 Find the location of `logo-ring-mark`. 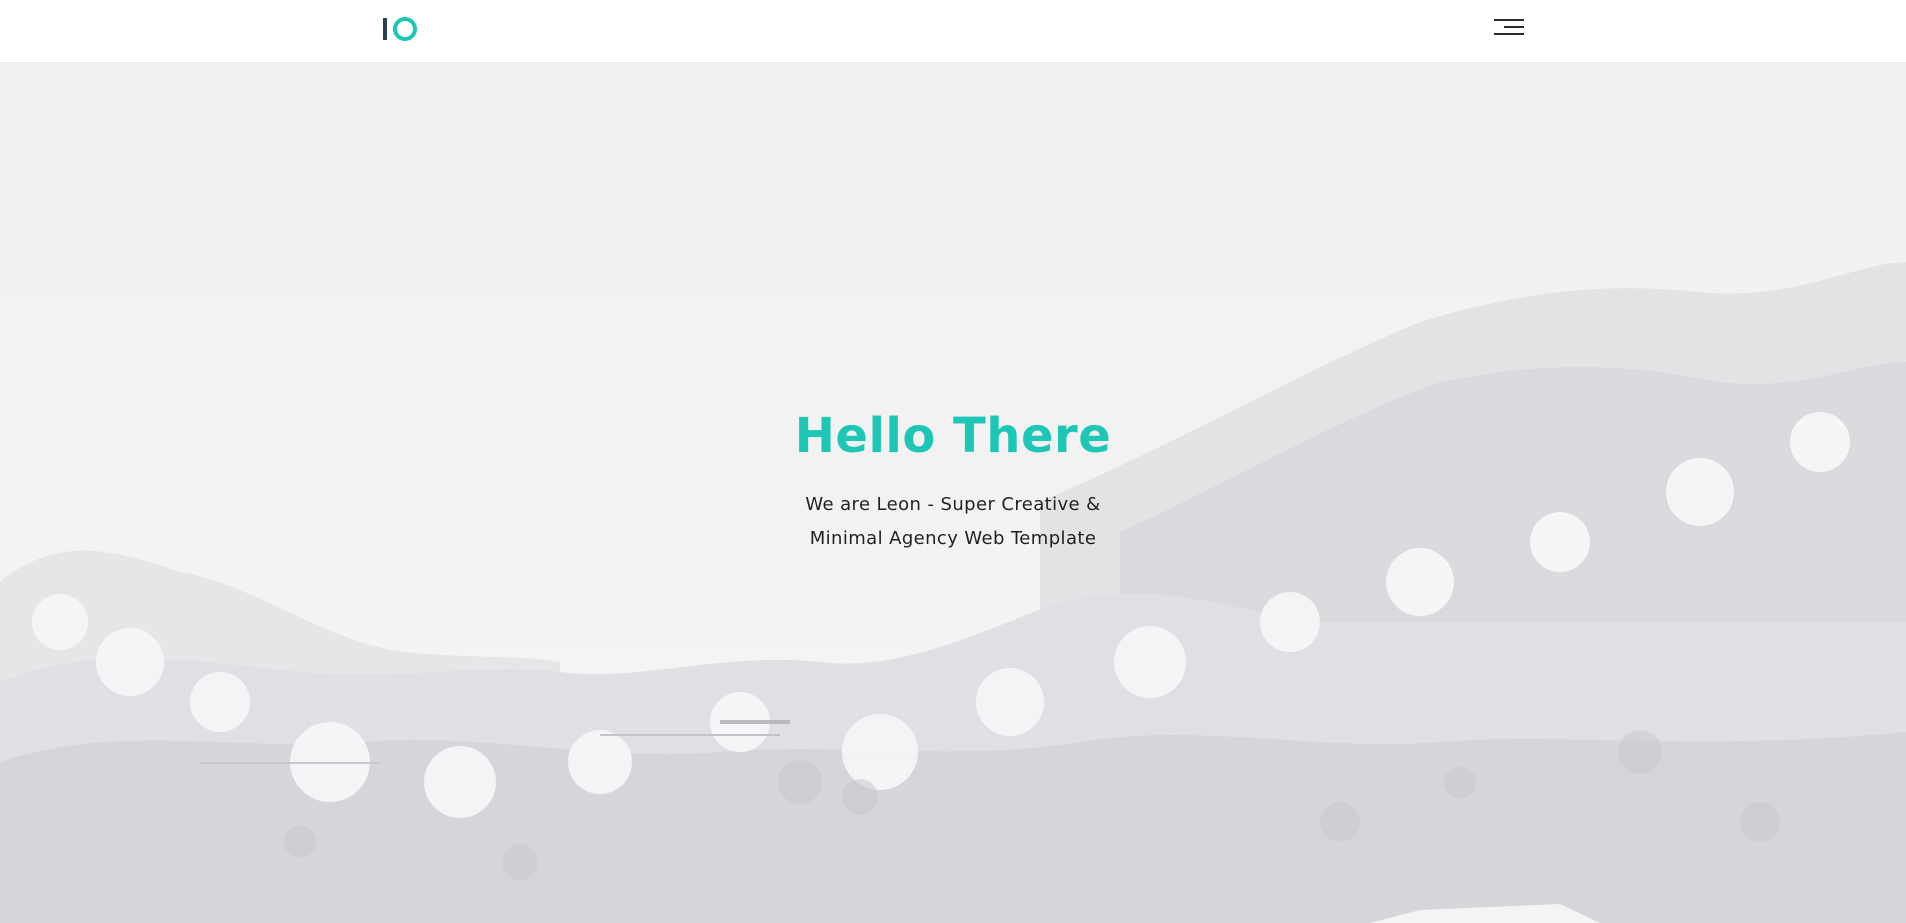

logo-ring-mark is located at coordinates (405, 29).